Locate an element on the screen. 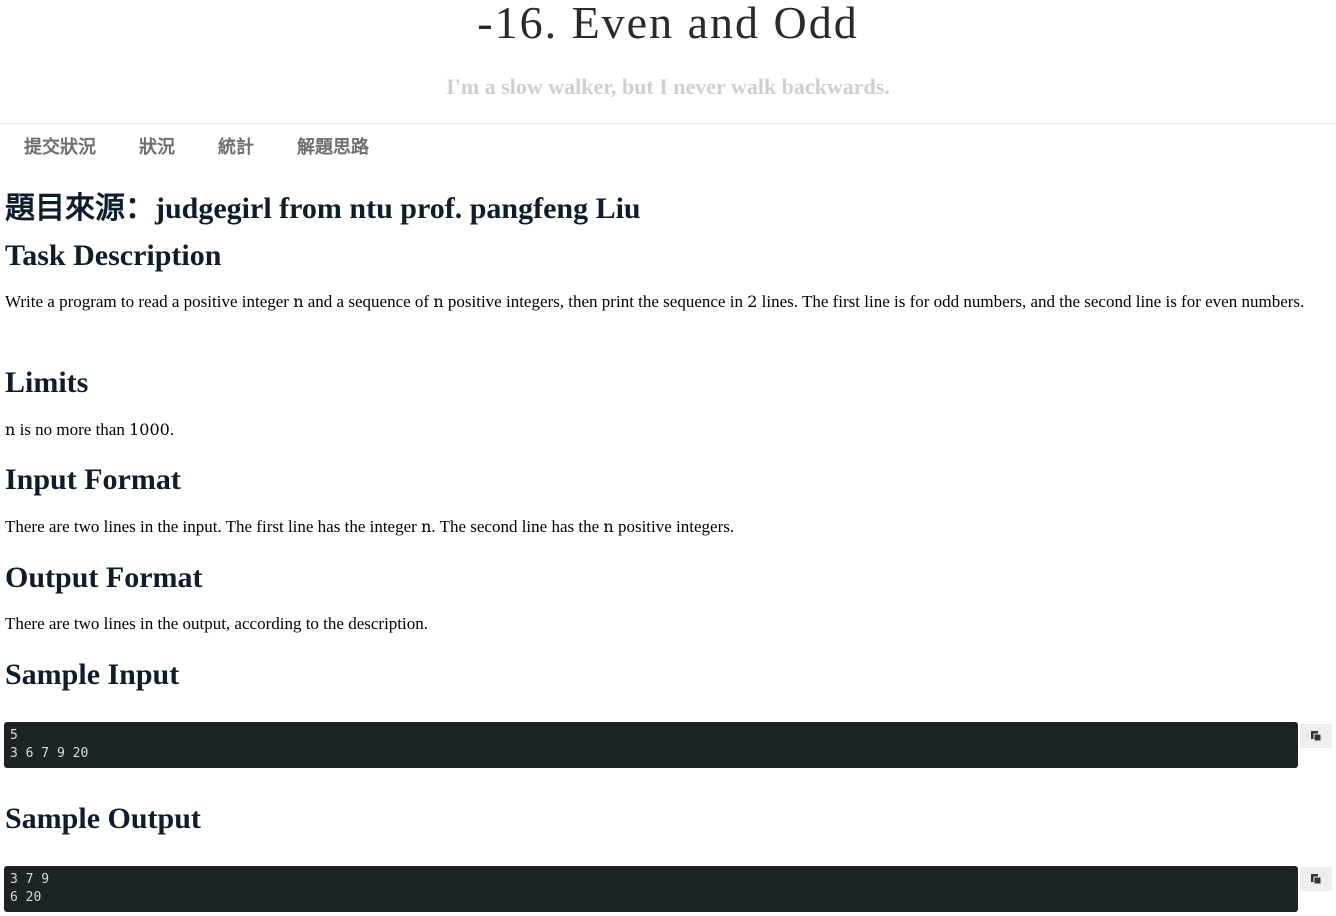  tab-solution-ideas: 解題思路 is located at coordinates (333, 147).